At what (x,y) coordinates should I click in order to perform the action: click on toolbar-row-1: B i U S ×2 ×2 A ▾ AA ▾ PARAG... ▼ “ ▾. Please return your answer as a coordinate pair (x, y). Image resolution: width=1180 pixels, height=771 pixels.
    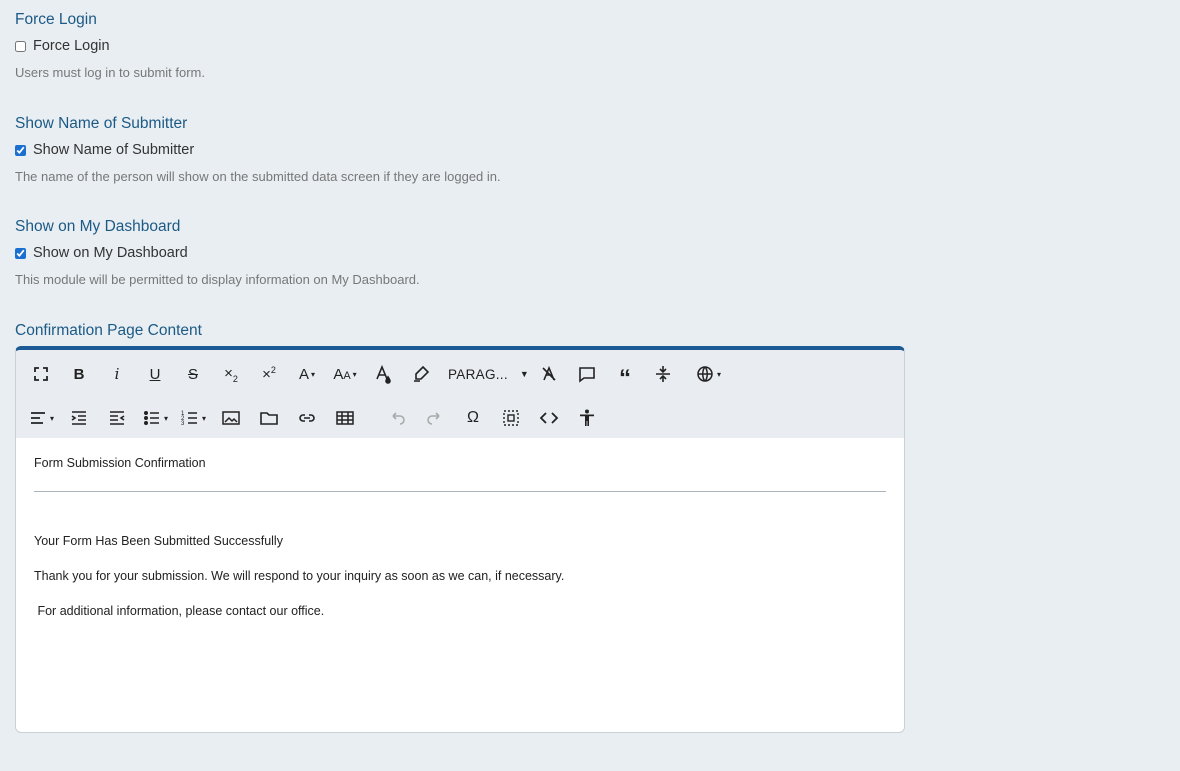
    Looking at the image, I should click on (375, 374).